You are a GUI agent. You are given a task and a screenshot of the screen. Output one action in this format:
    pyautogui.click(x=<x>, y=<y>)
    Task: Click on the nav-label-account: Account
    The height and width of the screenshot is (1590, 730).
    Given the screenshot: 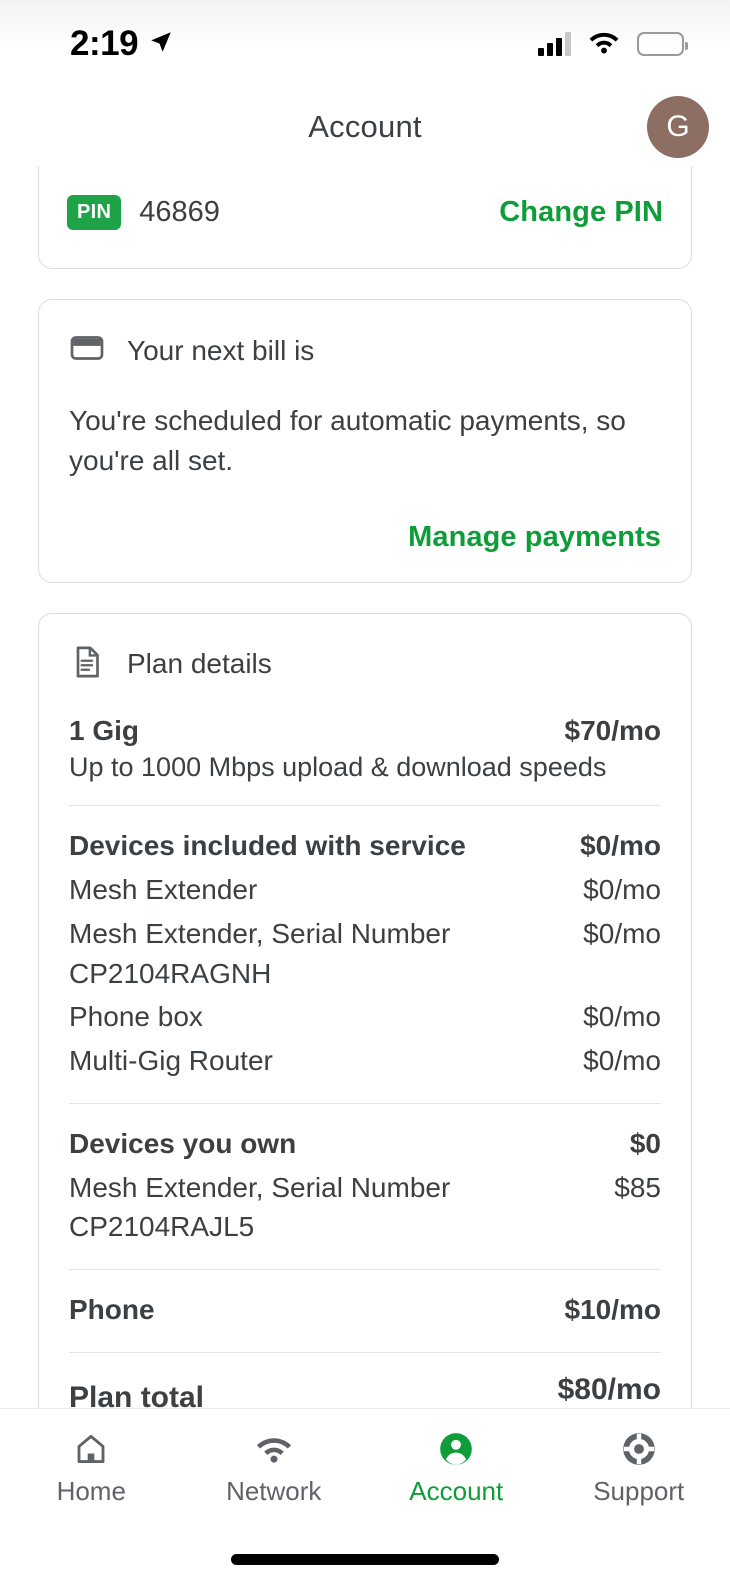 What is the action you would take?
    pyautogui.click(x=456, y=1491)
    